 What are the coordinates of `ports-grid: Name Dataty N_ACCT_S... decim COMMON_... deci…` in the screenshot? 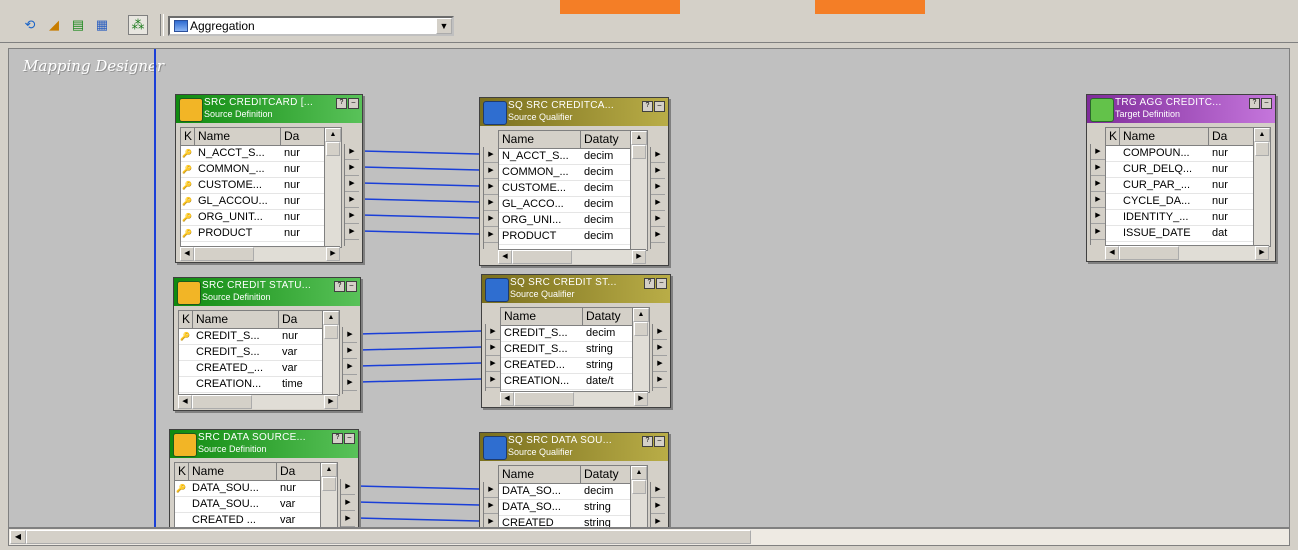 It's located at (573, 190).